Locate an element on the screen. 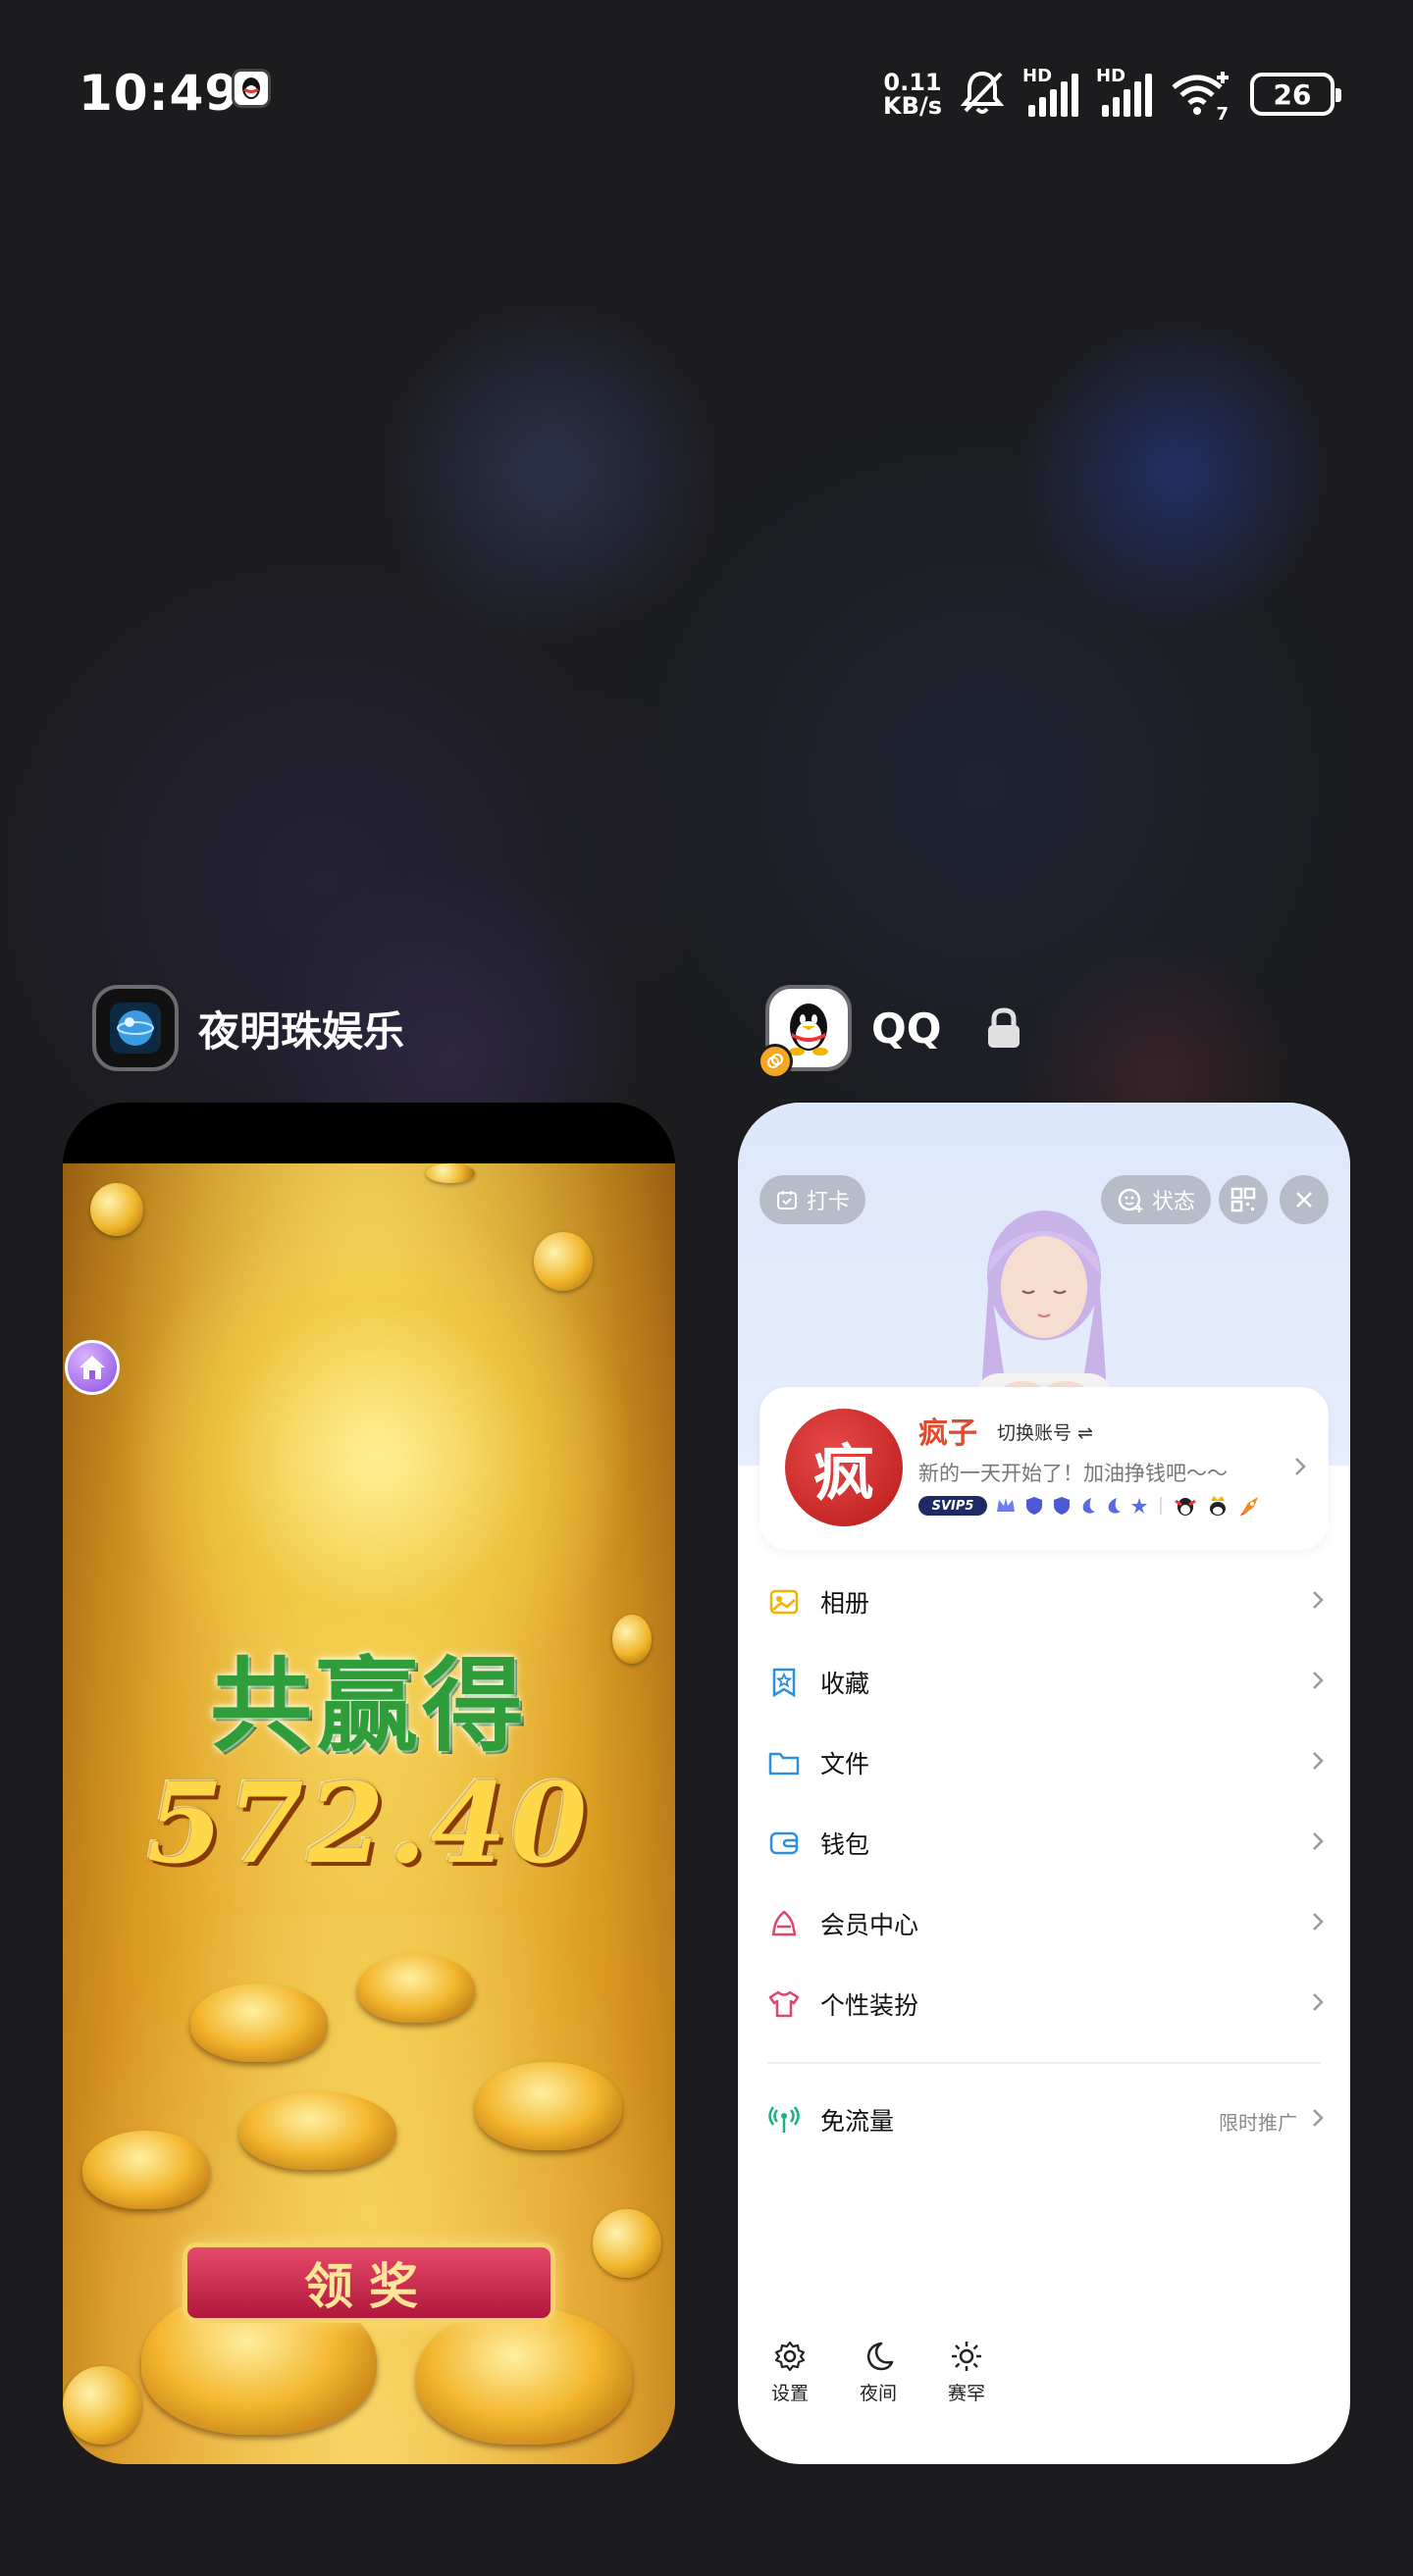  favorites-icon is located at coordinates (784, 1682).